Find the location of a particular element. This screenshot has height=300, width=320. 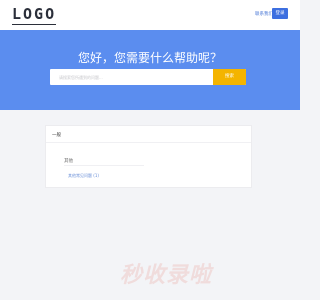

card-title: 一般 is located at coordinates (56, 135).